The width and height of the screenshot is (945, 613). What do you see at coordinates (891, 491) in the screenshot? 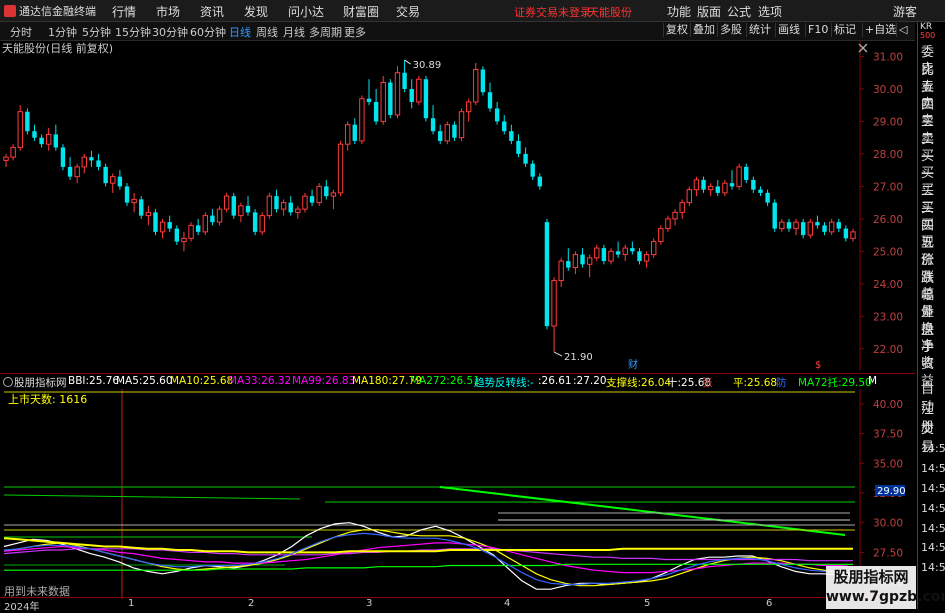
I see `price-tag: 29.90` at bounding box center [891, 491].